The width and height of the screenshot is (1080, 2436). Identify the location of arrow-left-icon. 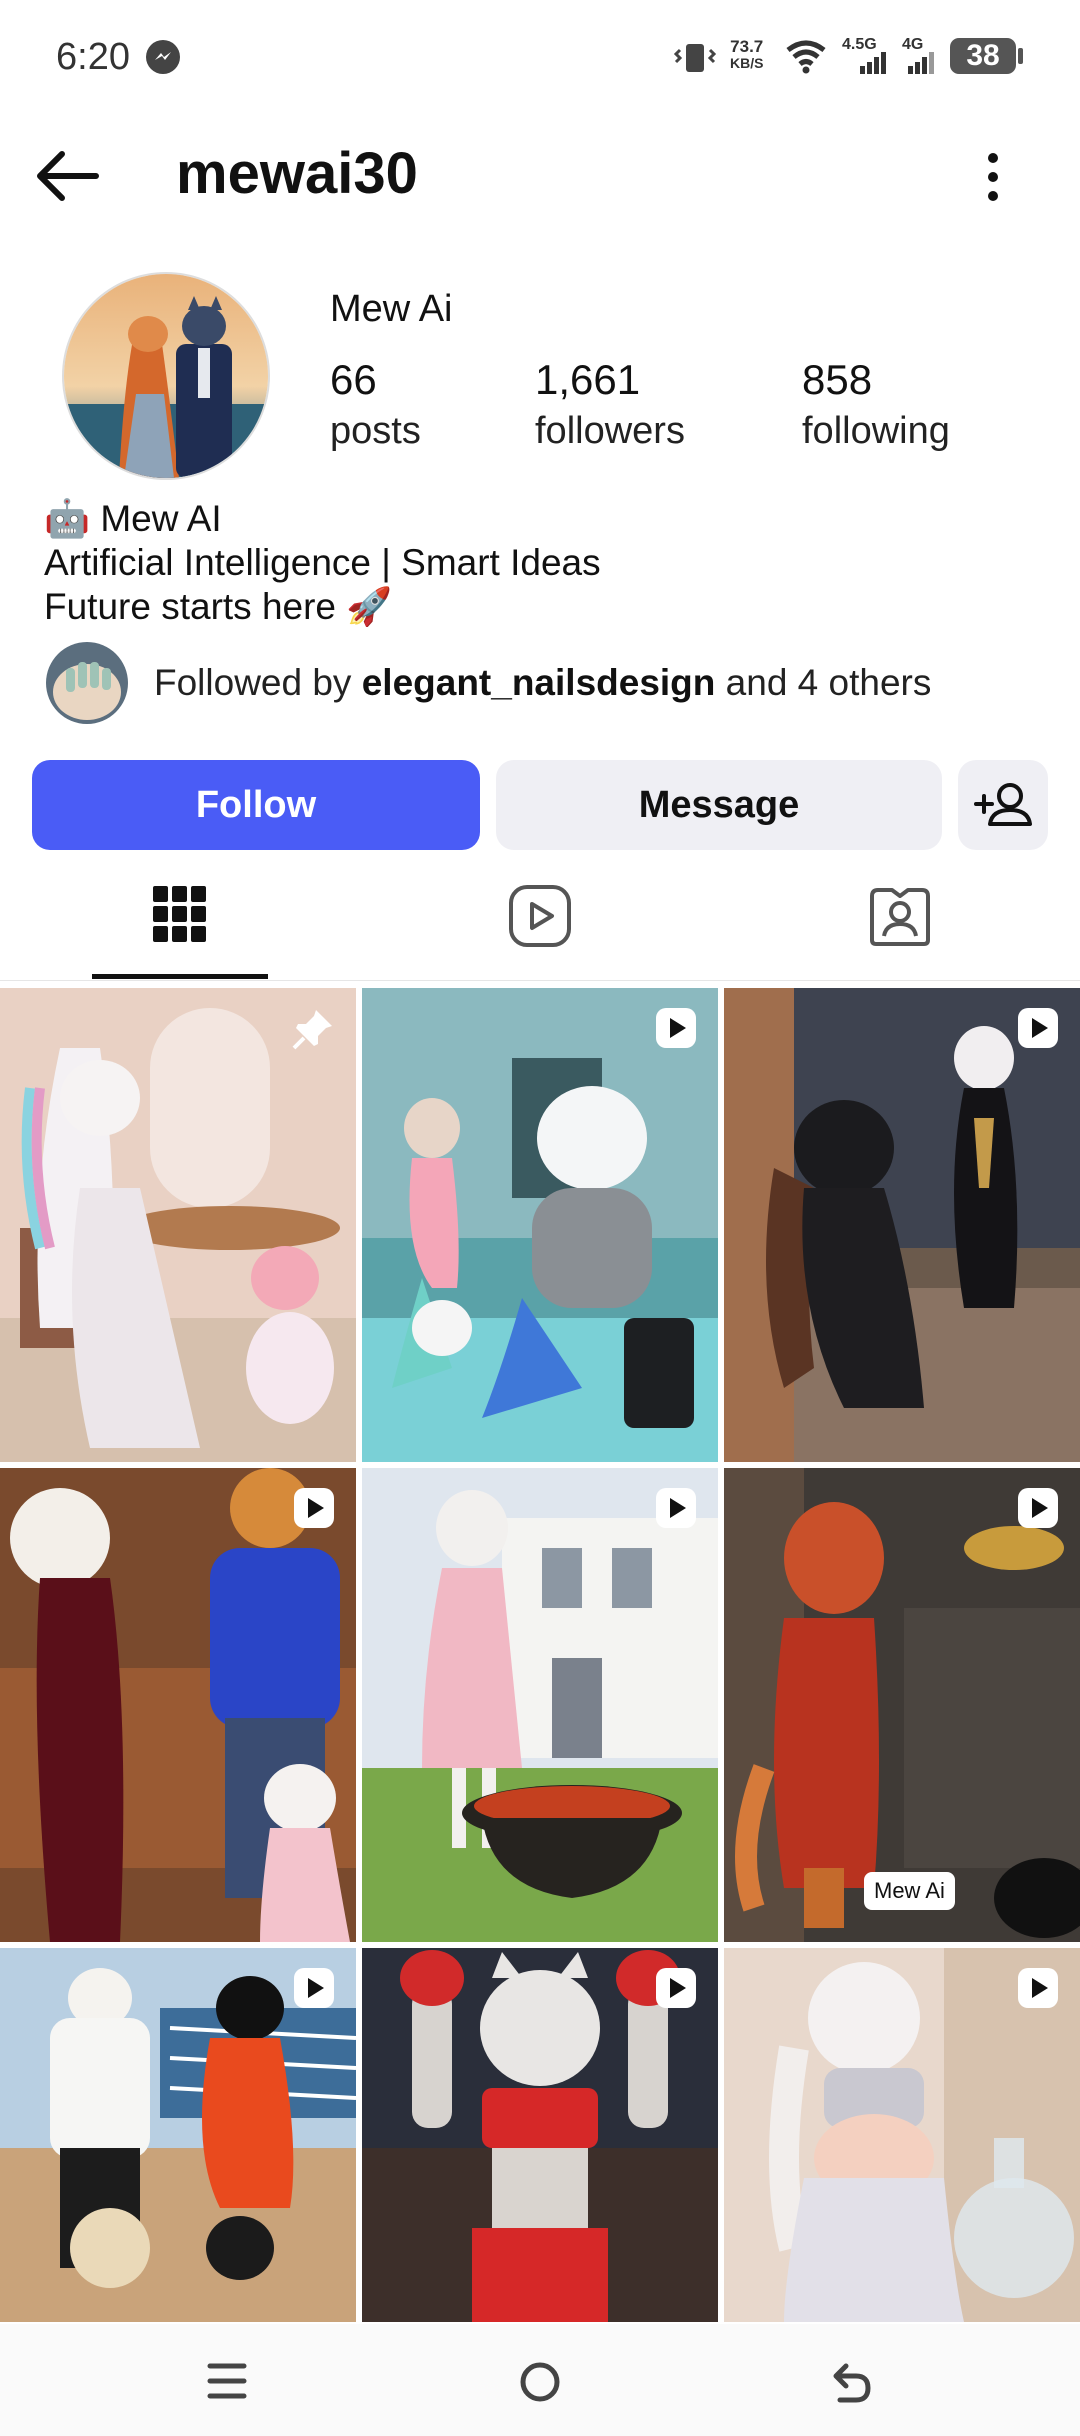
(68, 176).